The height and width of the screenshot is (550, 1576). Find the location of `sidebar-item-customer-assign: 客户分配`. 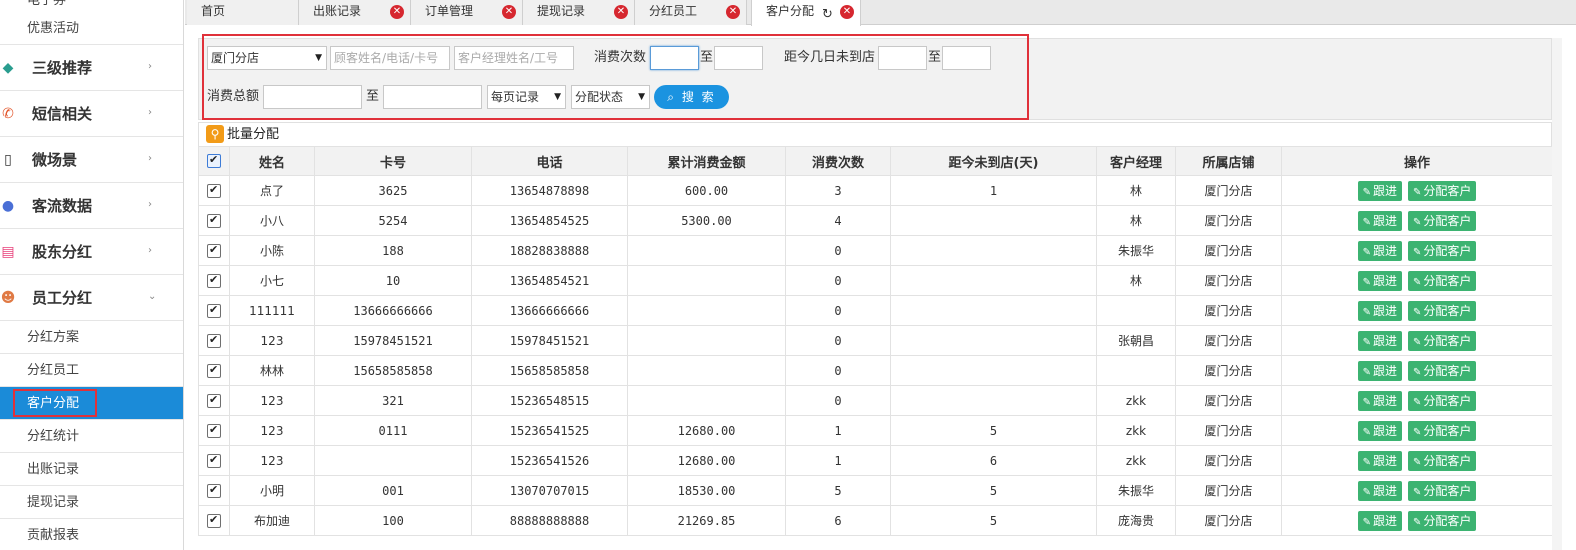

sidebar-item-customer-assign: 客户分配 is located at coordinates (91, 403).